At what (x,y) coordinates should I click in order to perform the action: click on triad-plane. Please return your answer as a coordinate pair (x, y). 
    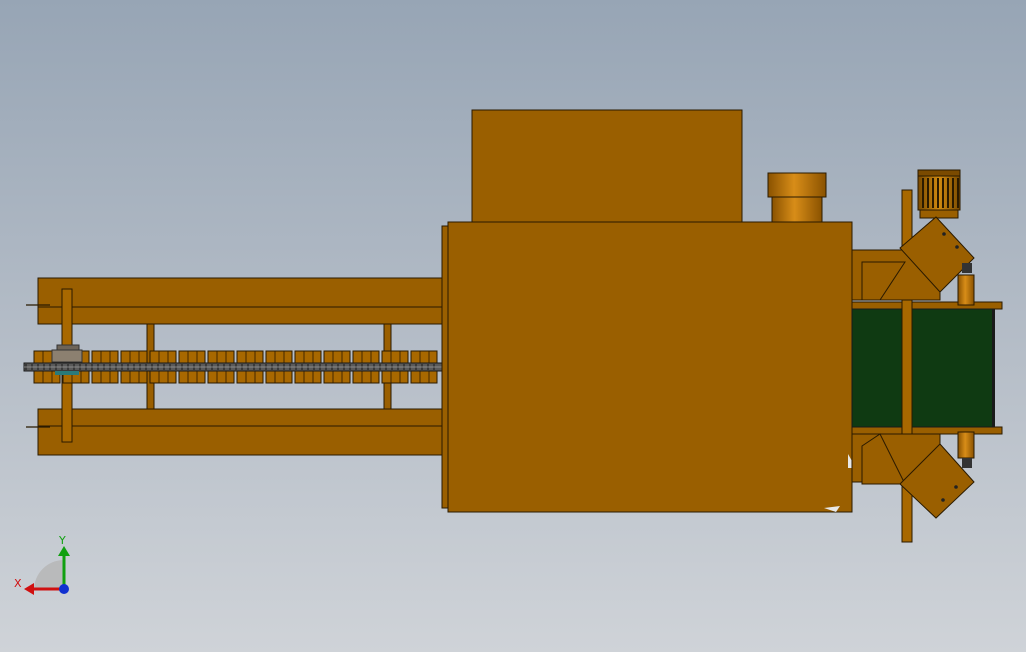
    Looking at the image, I should click on (49, 575).